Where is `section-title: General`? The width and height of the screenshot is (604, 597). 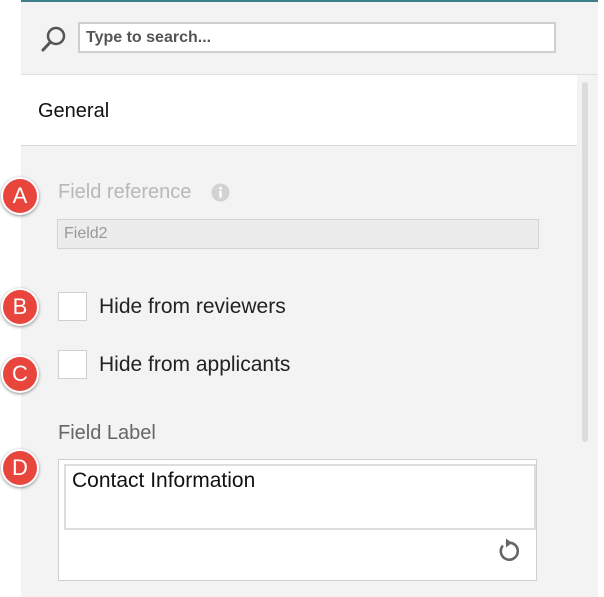 section-title: General is located at coordinates (74, 111).